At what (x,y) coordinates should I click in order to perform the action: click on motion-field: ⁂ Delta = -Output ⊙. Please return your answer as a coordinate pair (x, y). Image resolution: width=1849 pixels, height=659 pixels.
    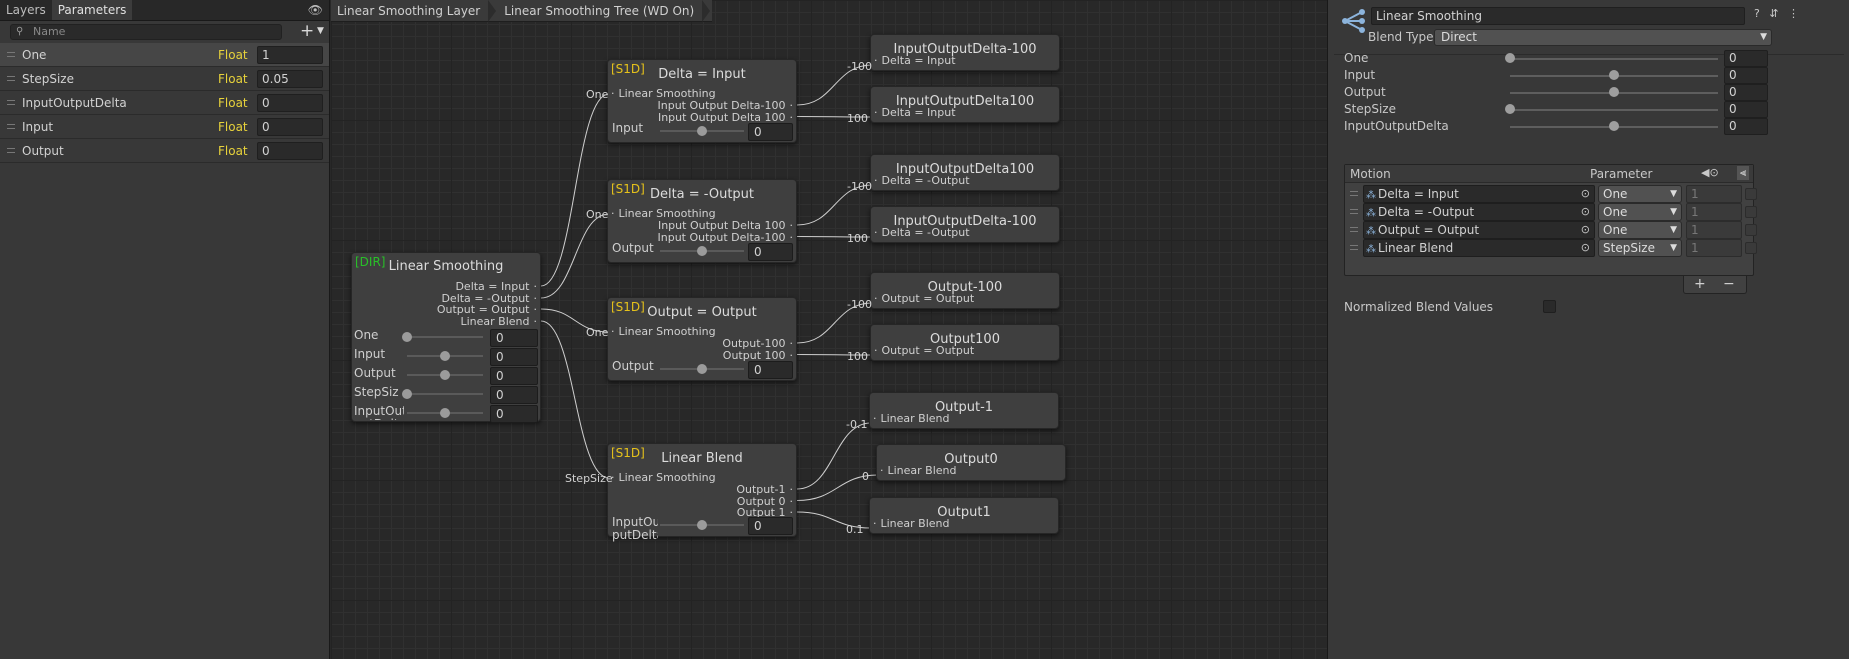
    Looking at the image, I should click on (1479, 212).